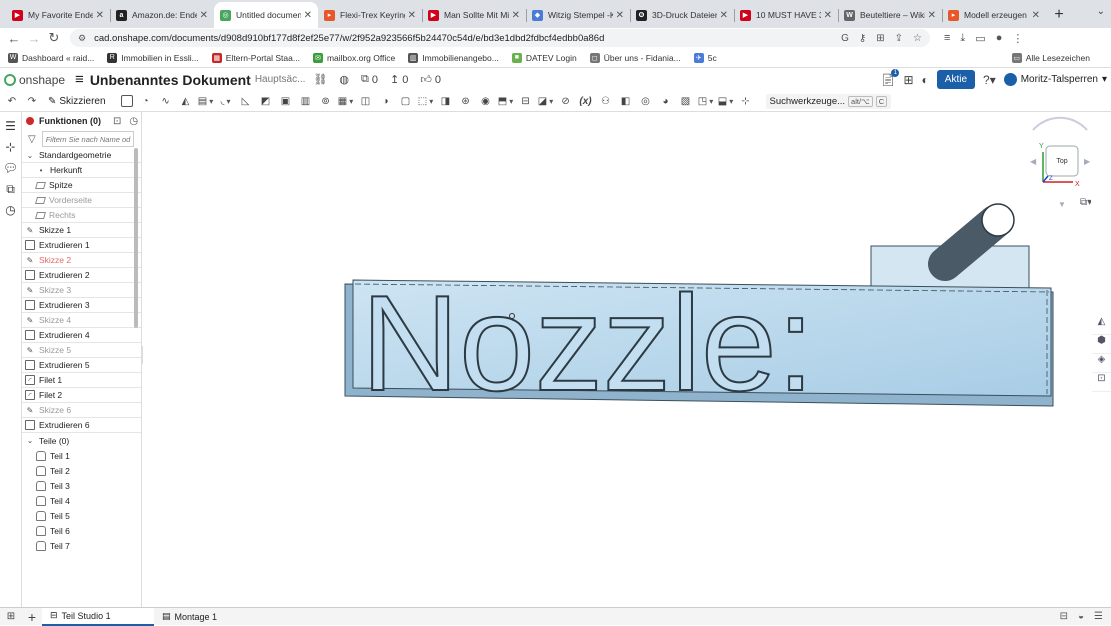 This screenshot has height=626, width=1111. What do you see at coordinates (828, 101) in the screenshot?
I see `search-tools-field: Suchwerkzeuge... alt/⌥ C` at bounding box center [828, 101].